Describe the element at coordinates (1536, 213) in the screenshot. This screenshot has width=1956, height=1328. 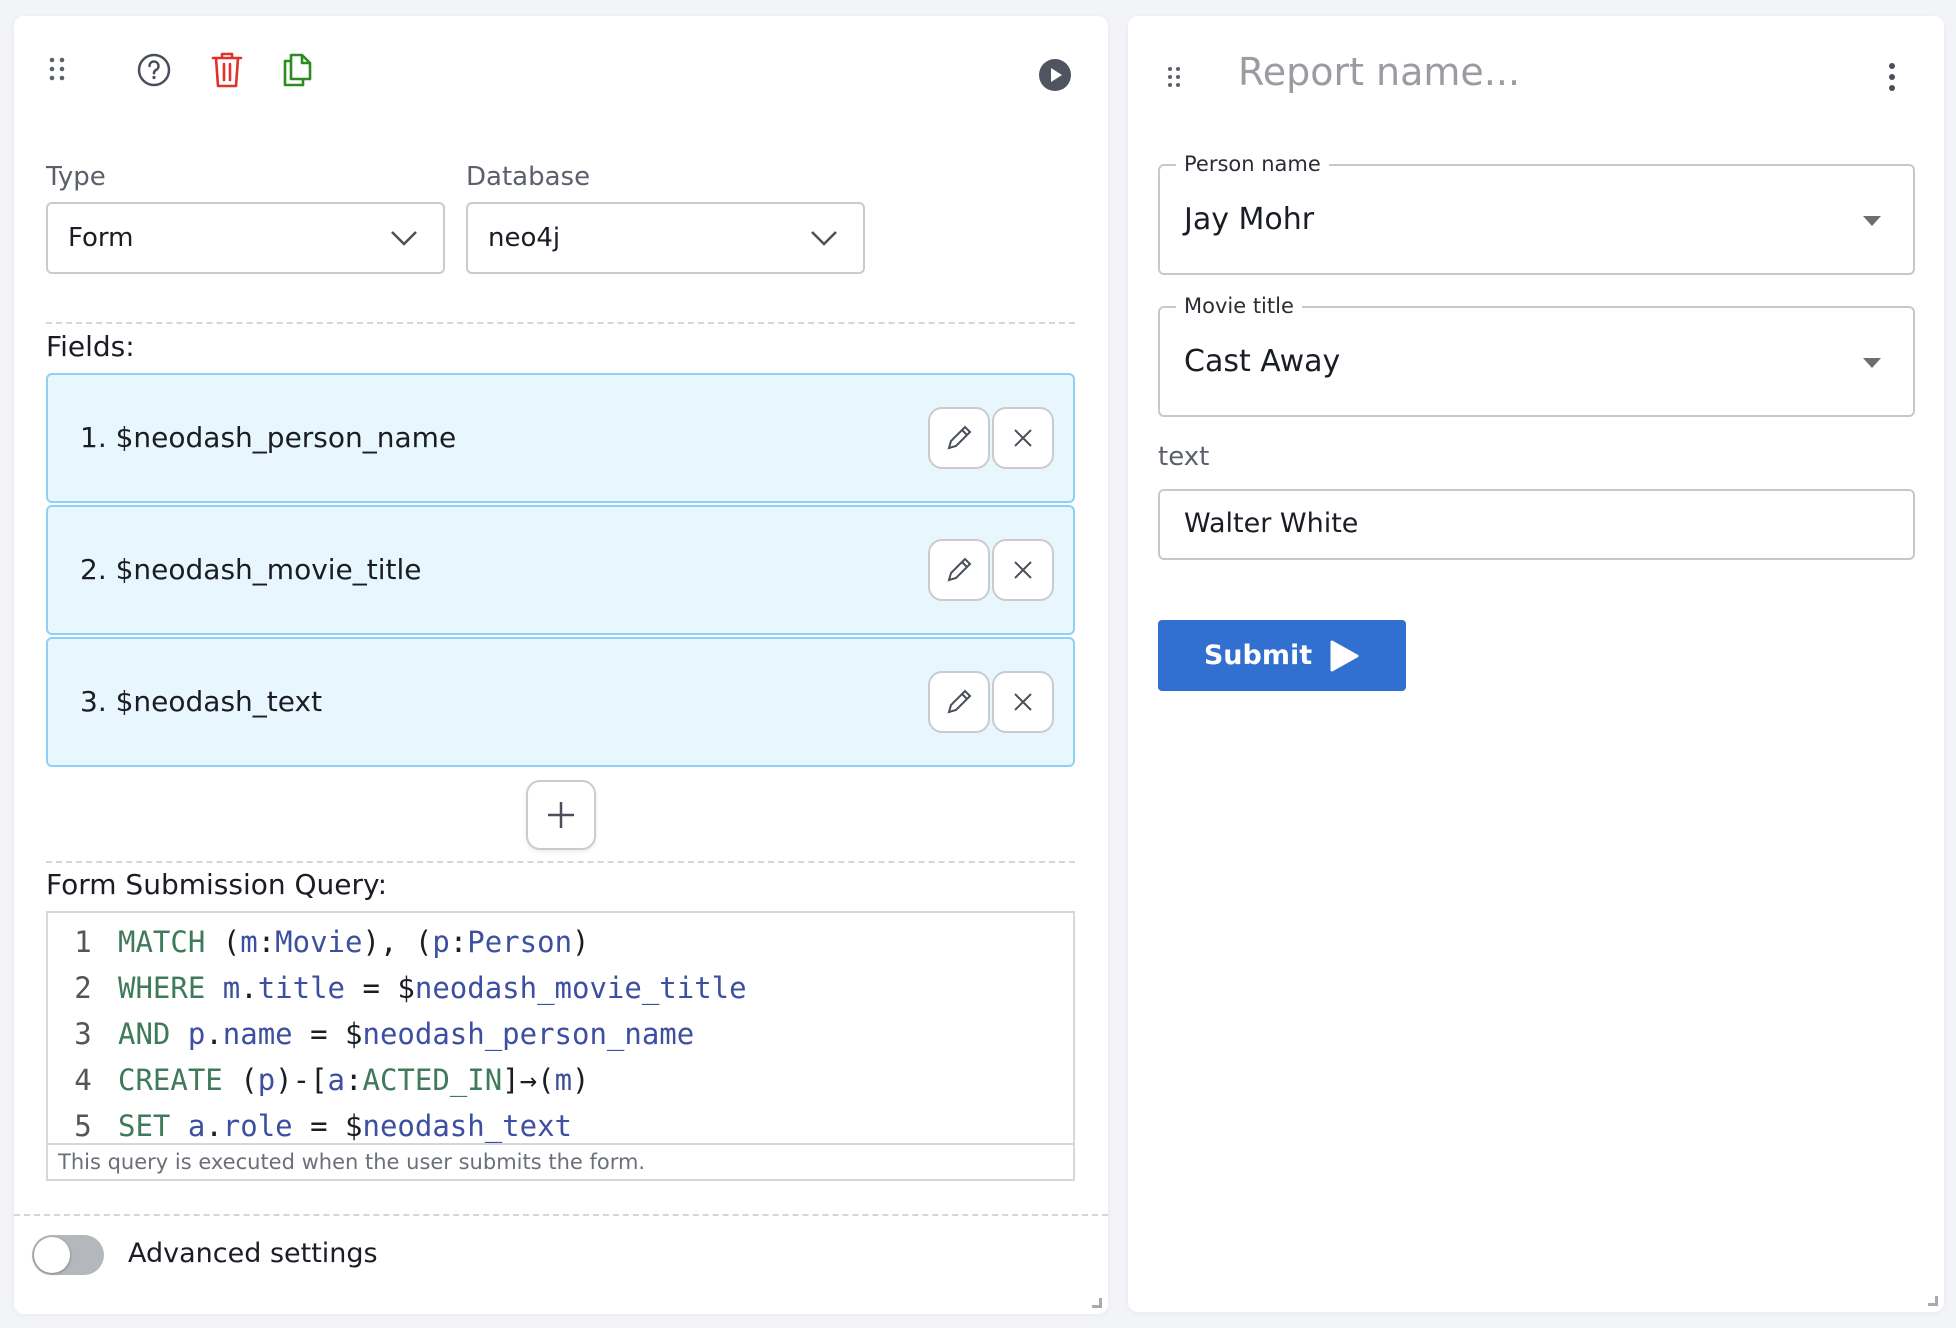
I see `person-name-select: Person name Jay Mohr` at that location.